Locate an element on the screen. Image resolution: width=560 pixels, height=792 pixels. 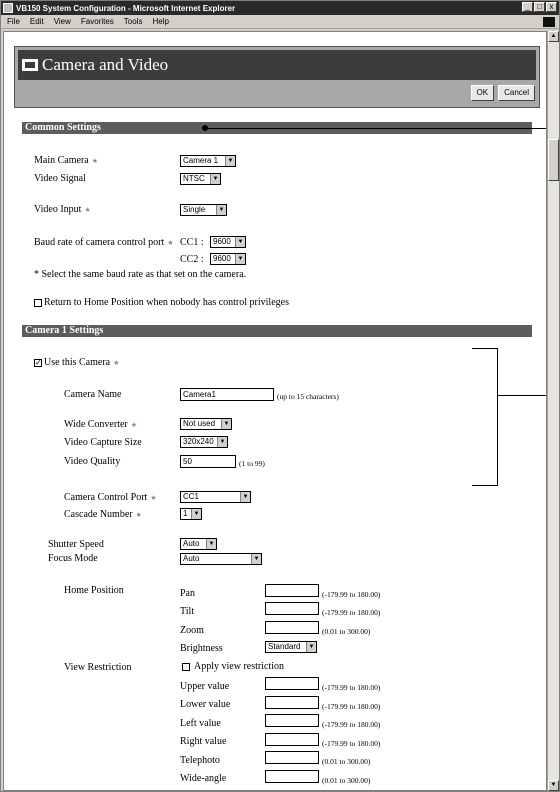
control-port-select: CC1 ▼ is located at coordinates (215, 497).